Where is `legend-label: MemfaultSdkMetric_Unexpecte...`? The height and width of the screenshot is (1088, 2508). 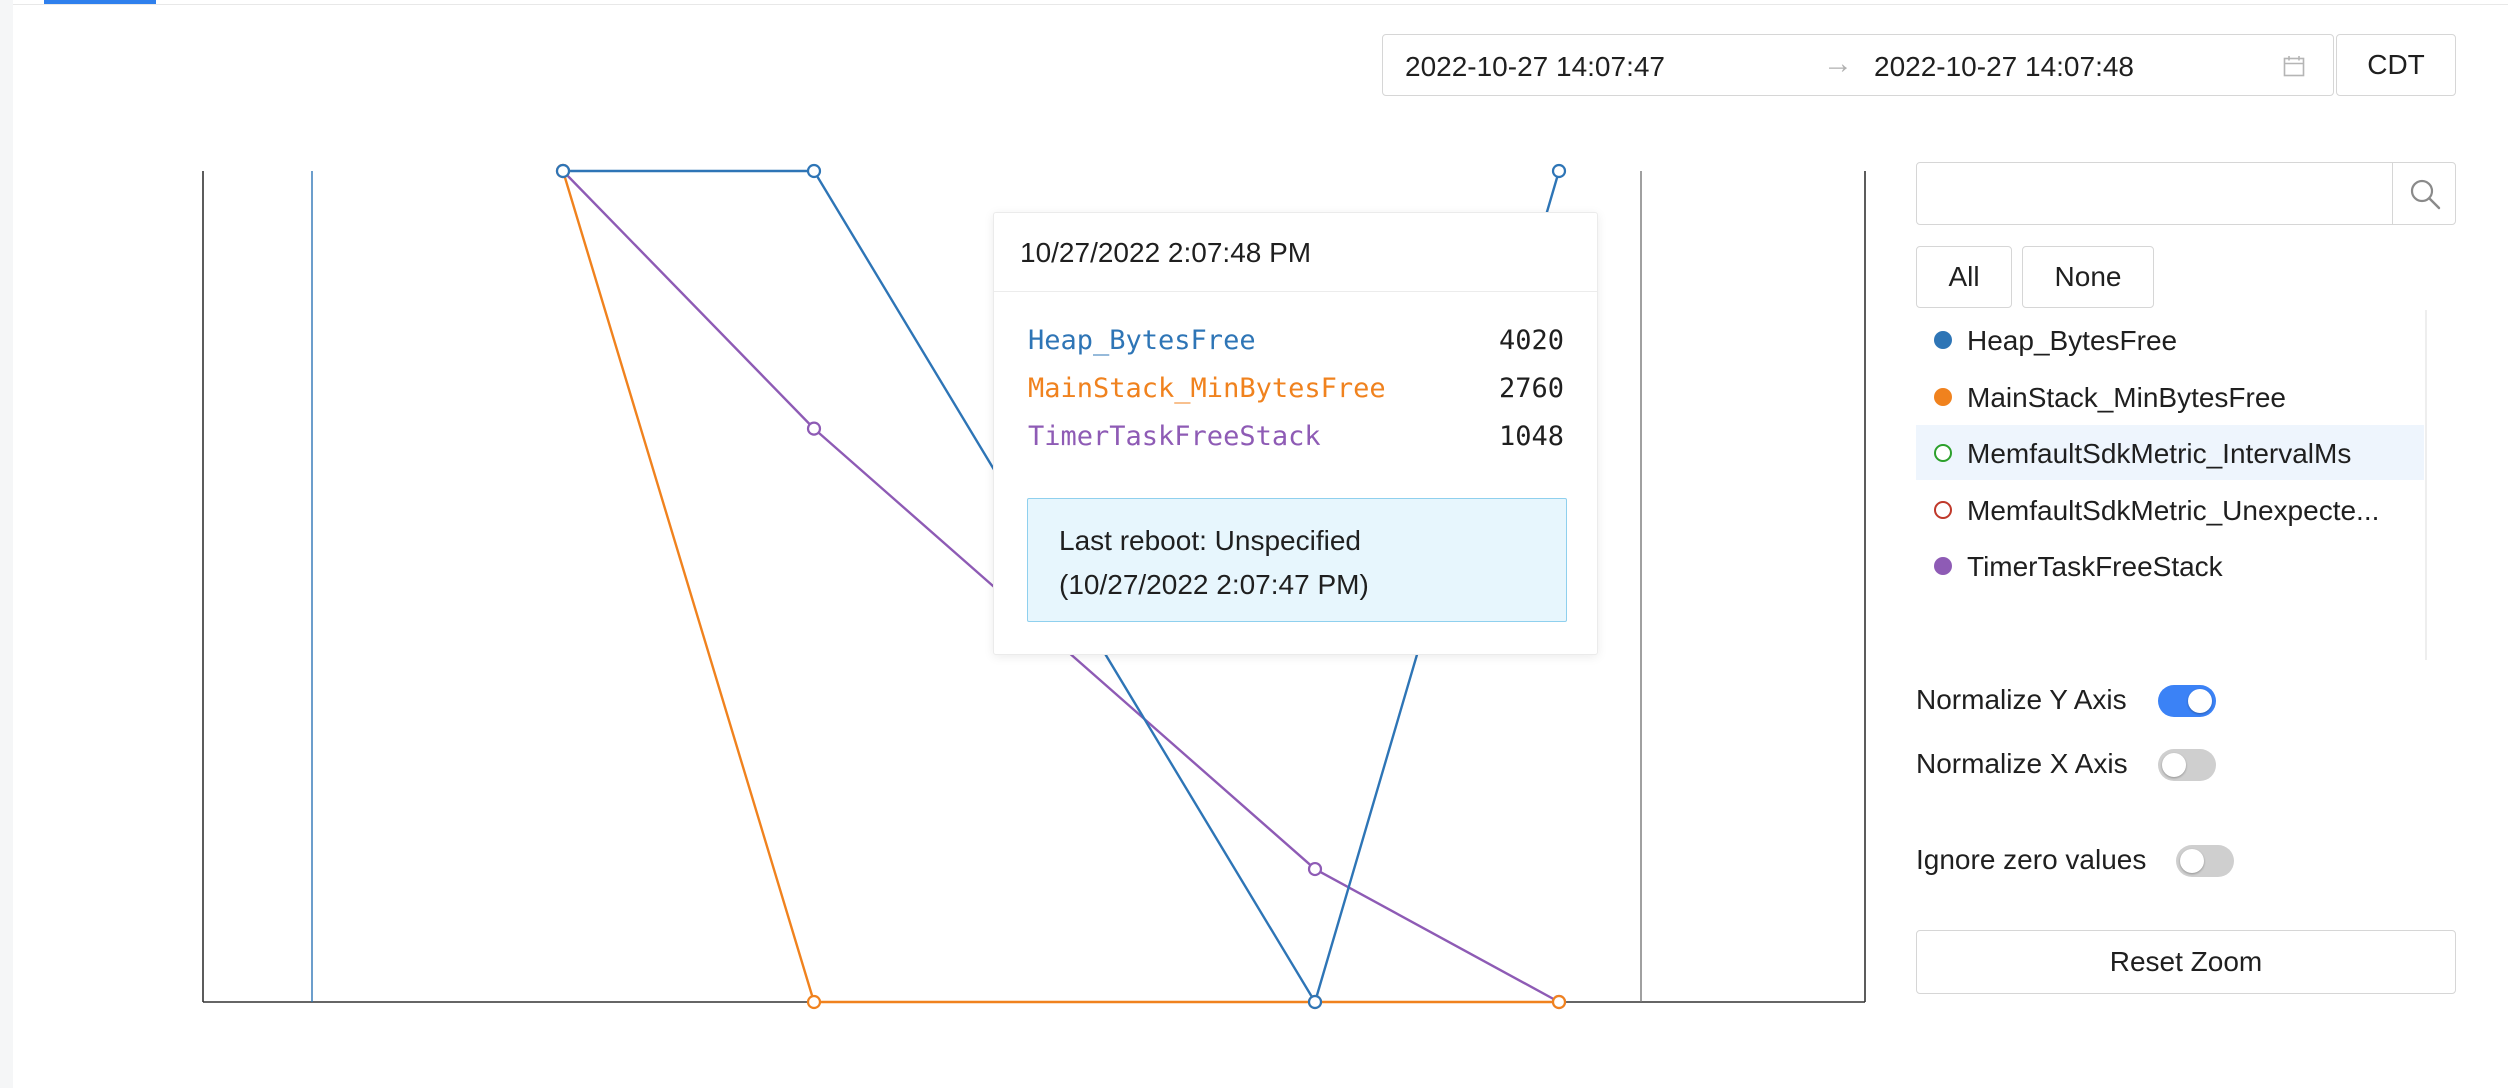
legend-label: MemfaultSdkMetric_Unexpecte... is located at coordinates (2173, 510).